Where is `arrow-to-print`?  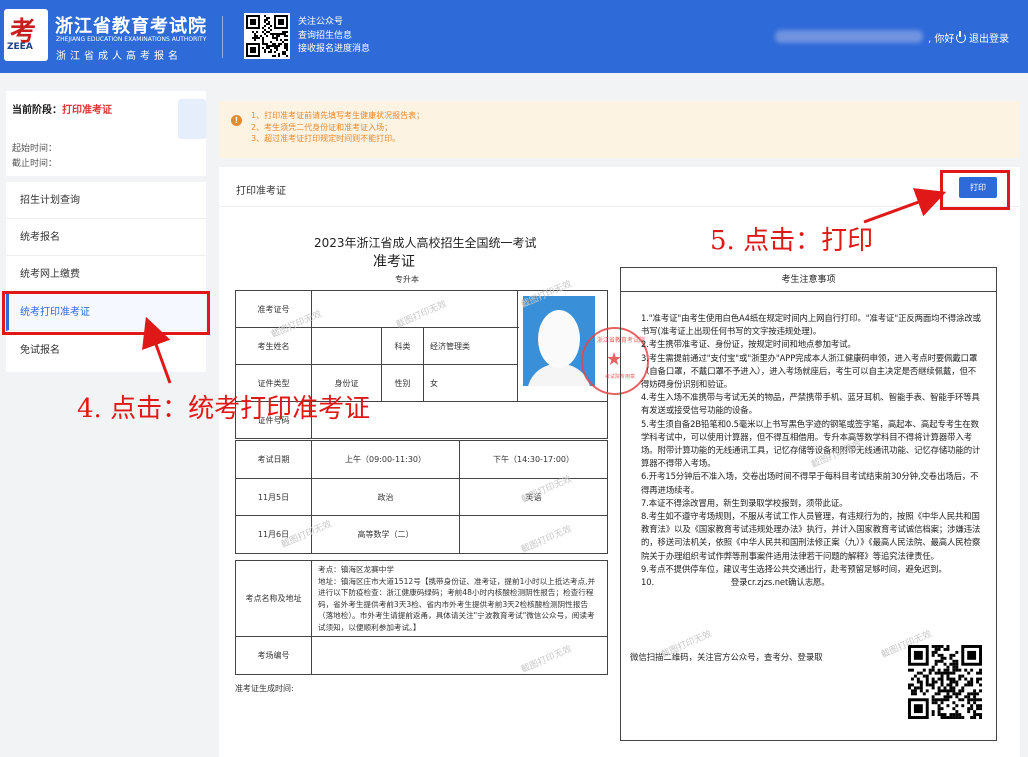
arrow-to-print is located at coordinates (905, 206).